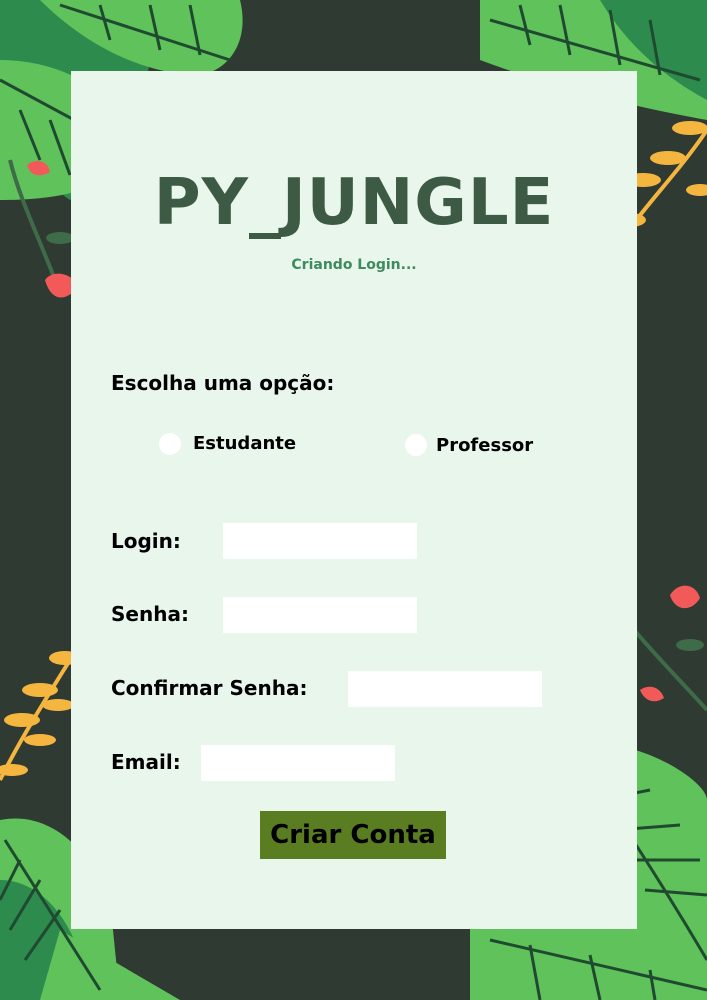 This screenshot has height=1000, width=707. What do you see at coordinates (223, 383) in the screenshot?
I see `role-choice-label: Escolha uma opção:` at bounding box center [223, 383].